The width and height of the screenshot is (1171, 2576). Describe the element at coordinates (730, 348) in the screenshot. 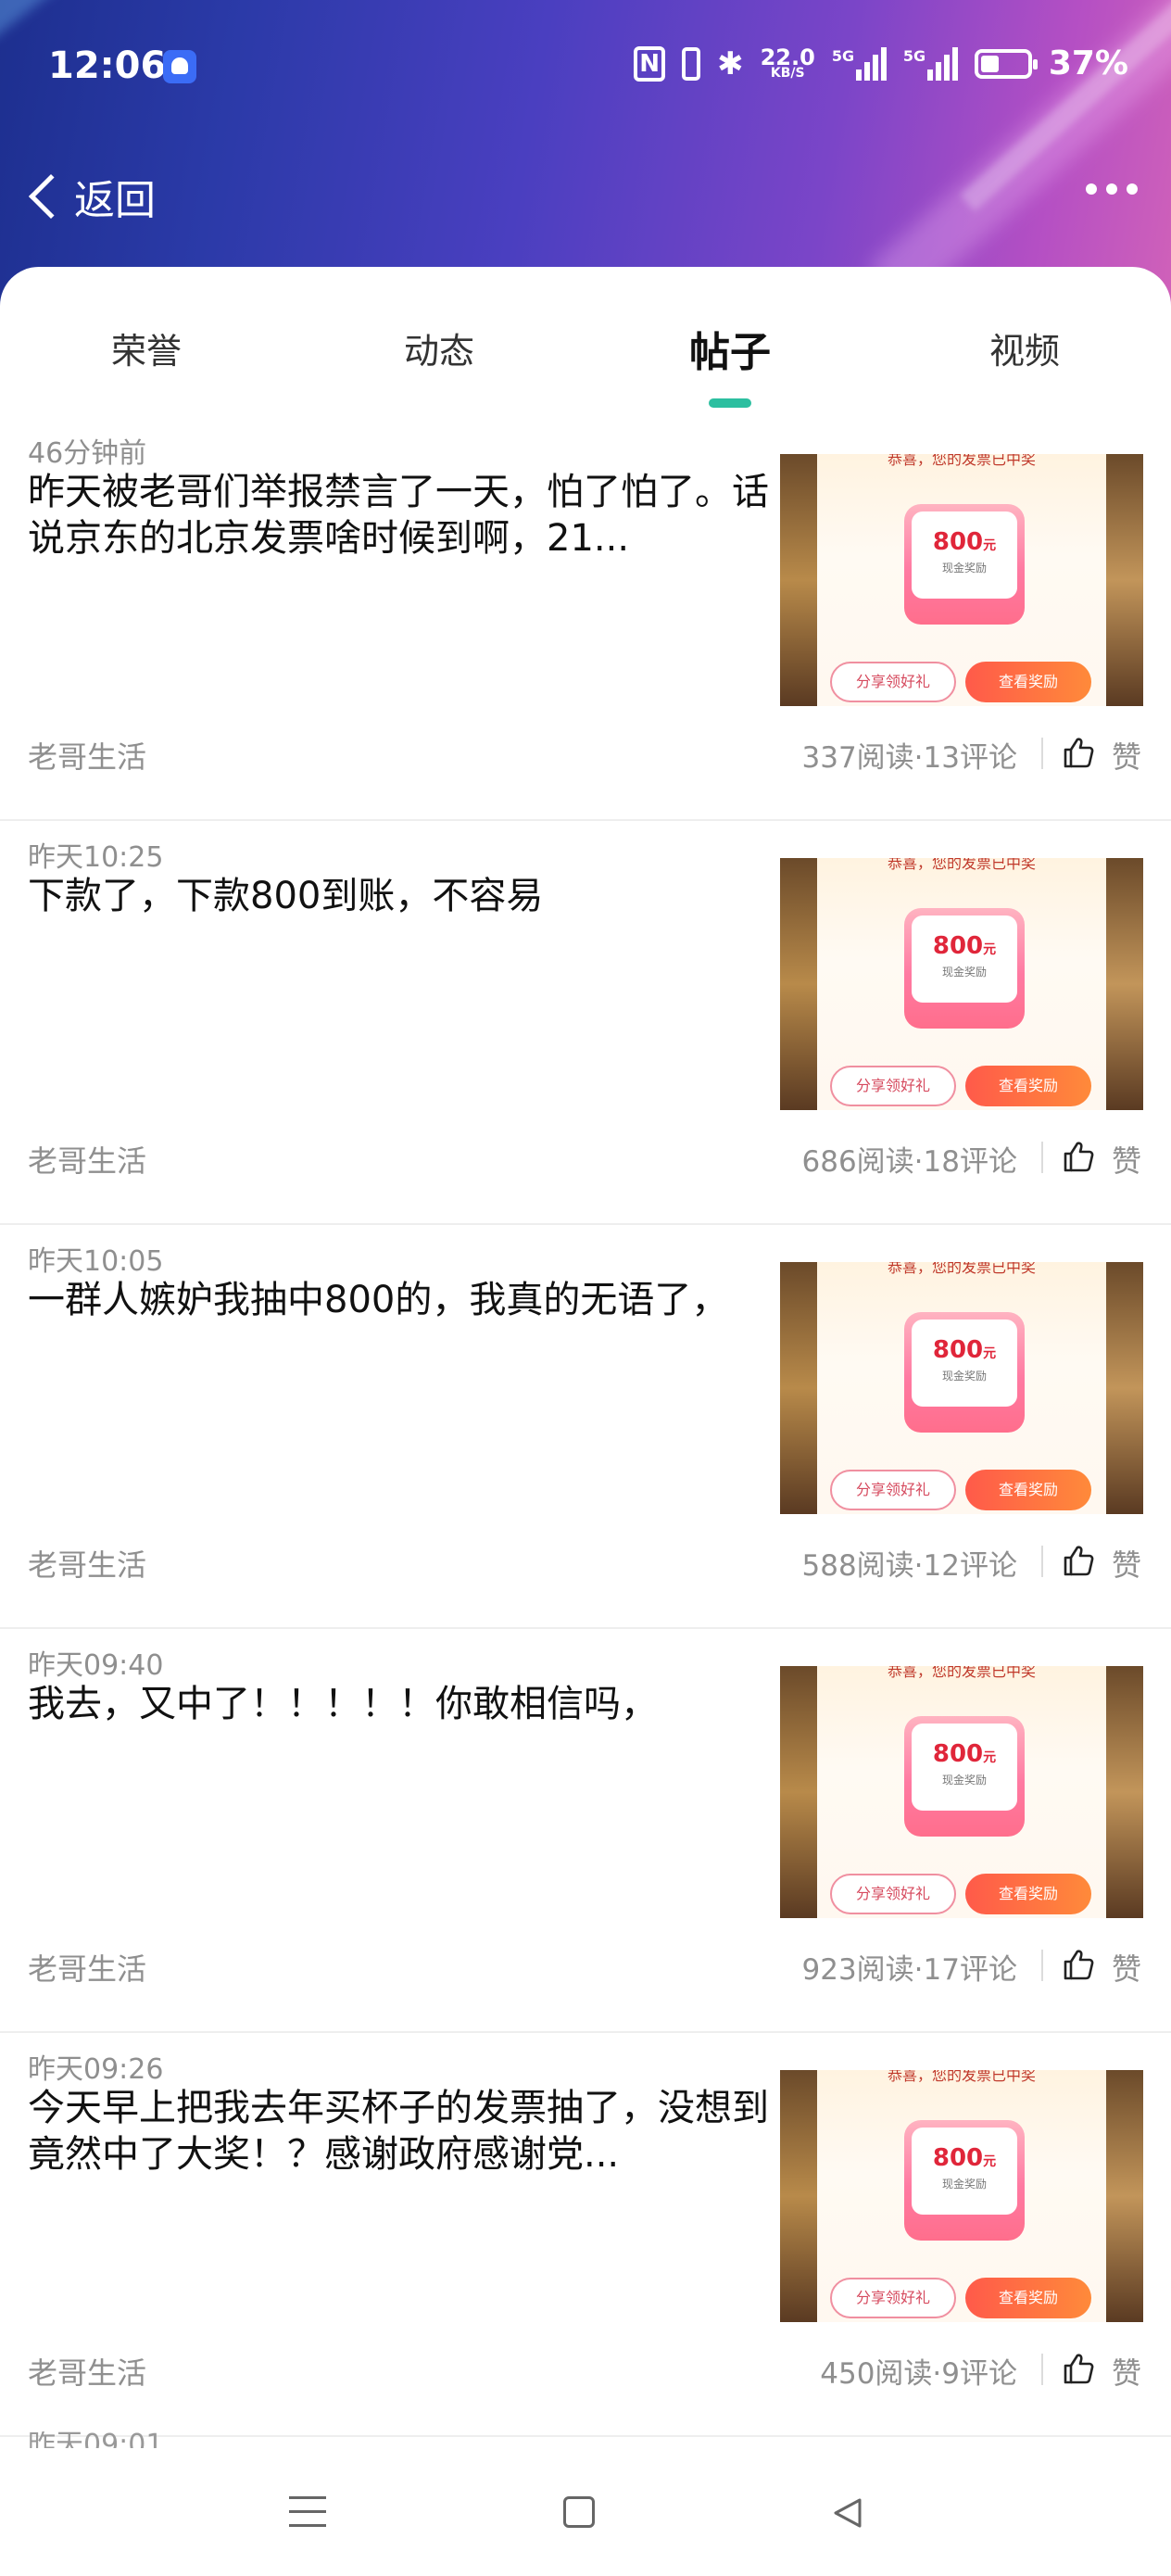

I see `tab-posts: 帖子` at that location.